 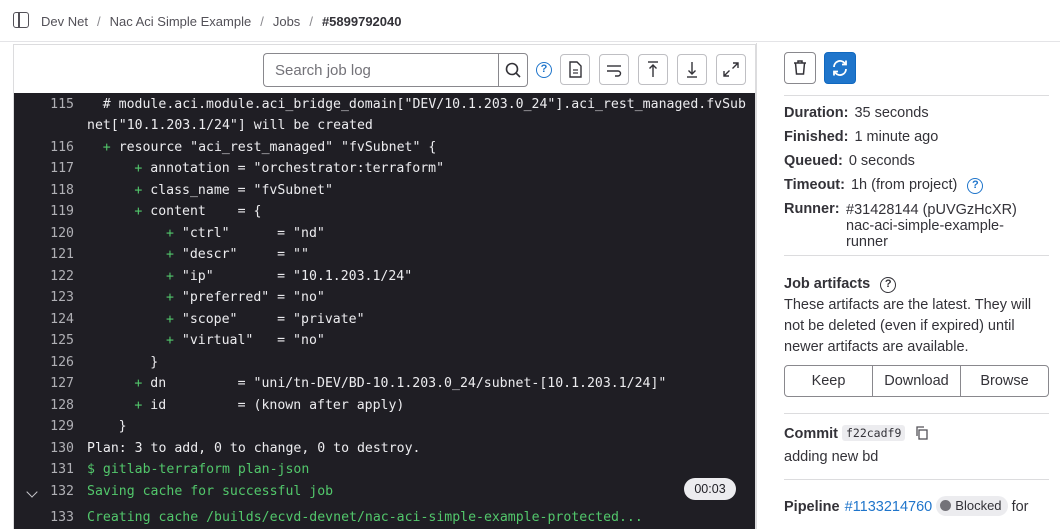 I want to click on raw-log-button, so click(x=575, y=69).